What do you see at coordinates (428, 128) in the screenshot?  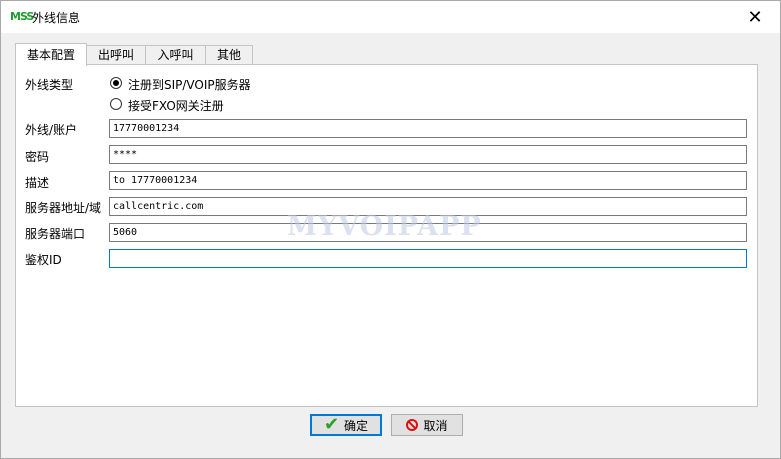 I see `account-input` at bounding box center [428, 128].